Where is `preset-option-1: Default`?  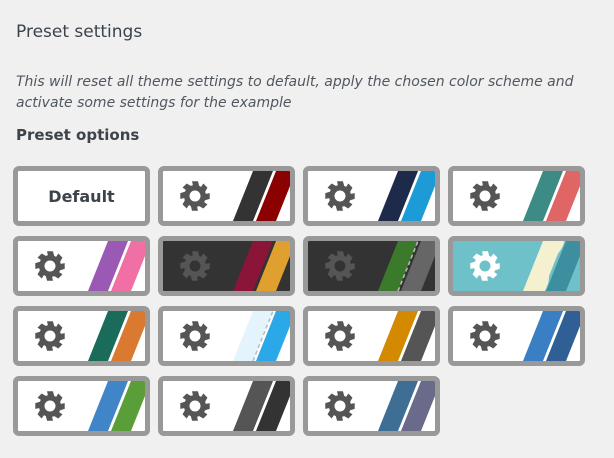 preset-option-1: Default is located at coordinates (81, 196).